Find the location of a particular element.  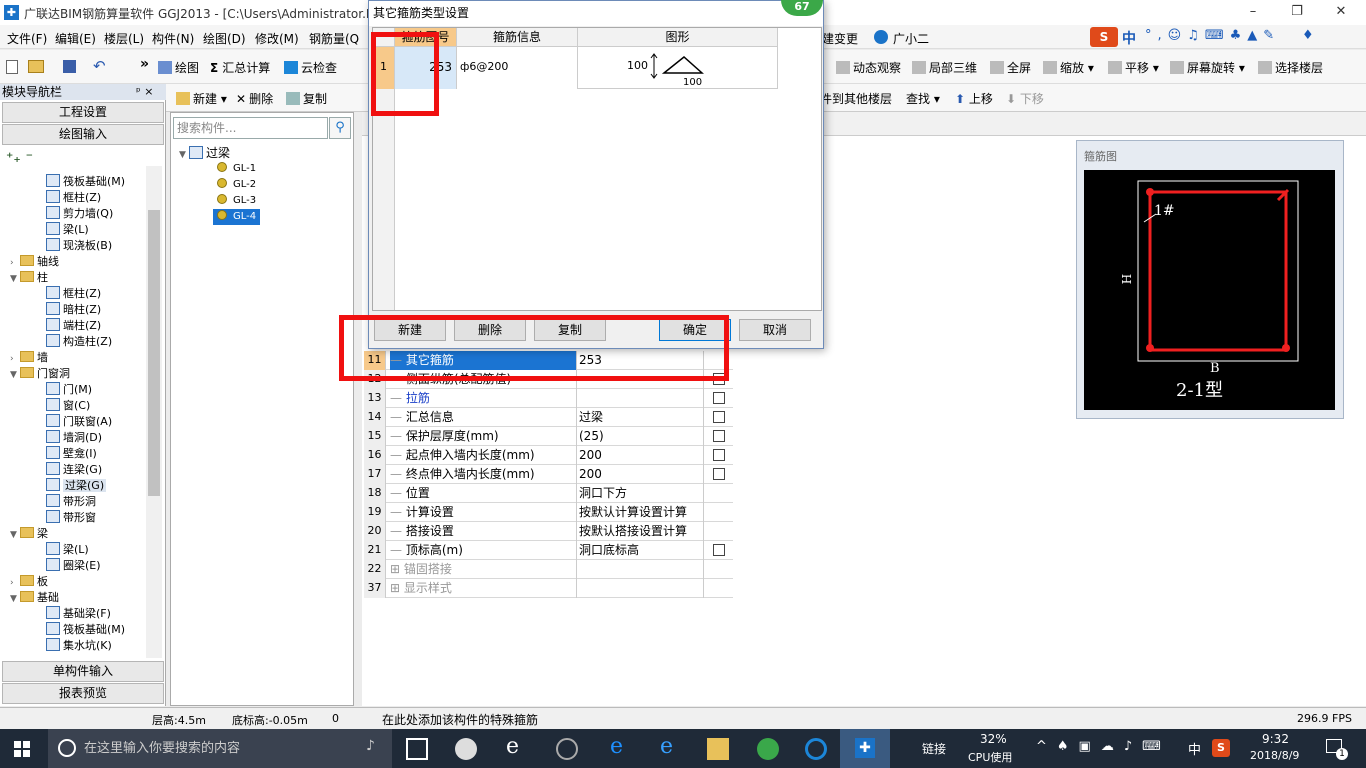

property-value: 按默认搭接设置计算 is located at coordinates (639, 531).